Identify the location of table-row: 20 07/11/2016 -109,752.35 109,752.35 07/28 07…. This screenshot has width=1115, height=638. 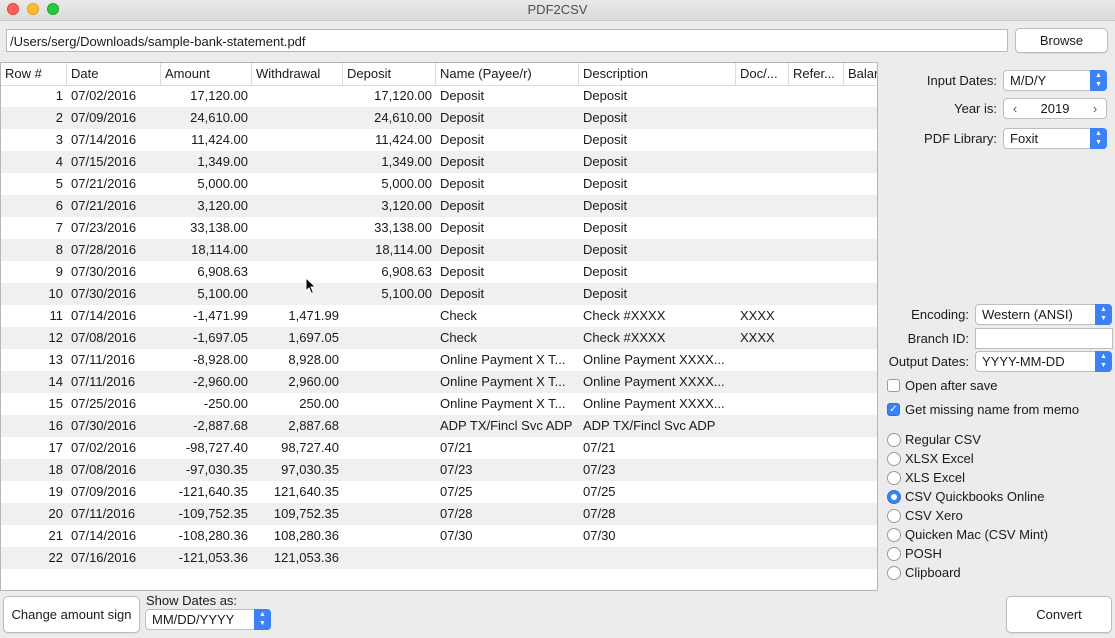
(439, 514).